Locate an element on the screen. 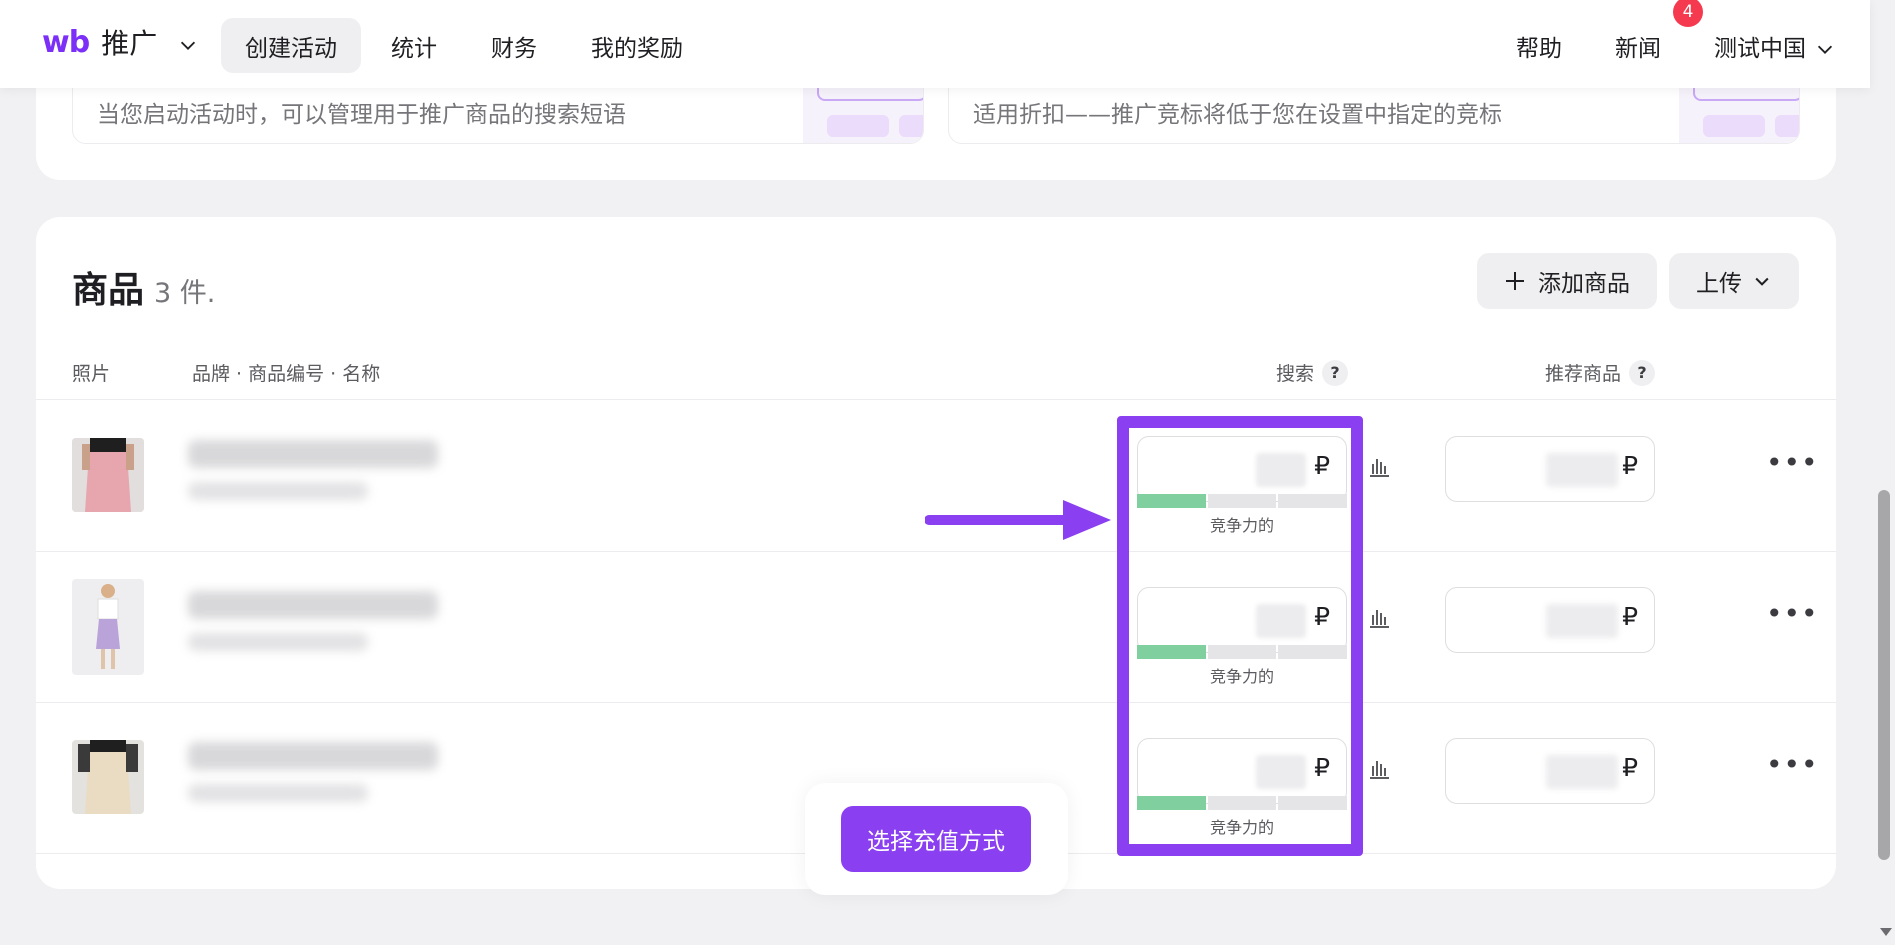  logo-mark: wb is located at coordinates (66, 42).